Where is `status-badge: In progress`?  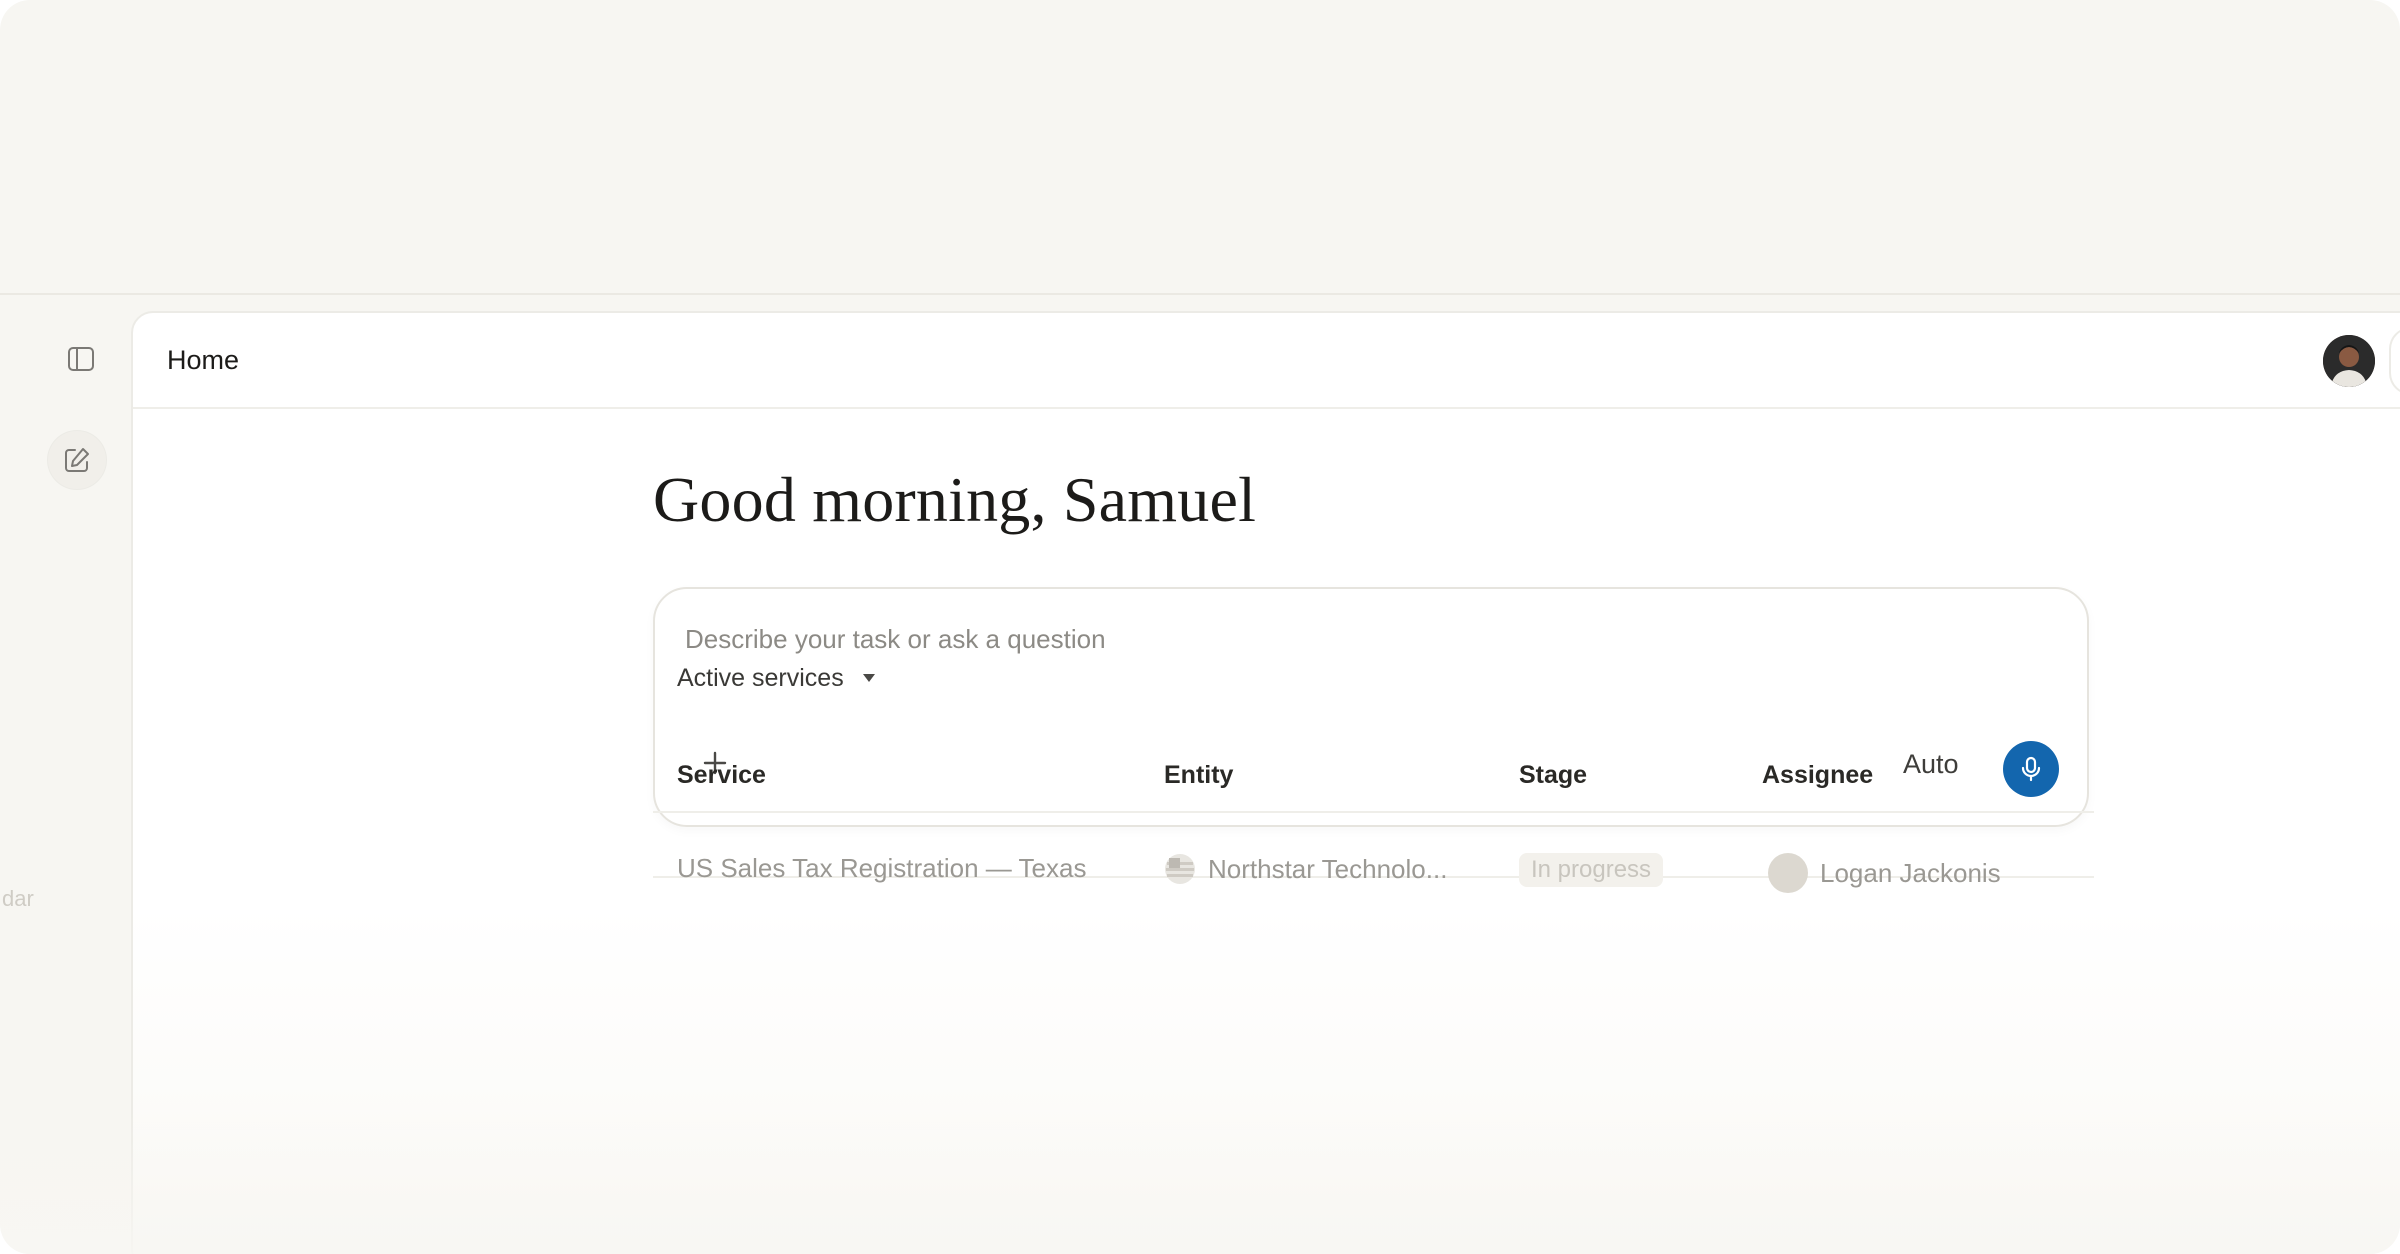 status-badge: In progress is located at coordinates (1591, 870).